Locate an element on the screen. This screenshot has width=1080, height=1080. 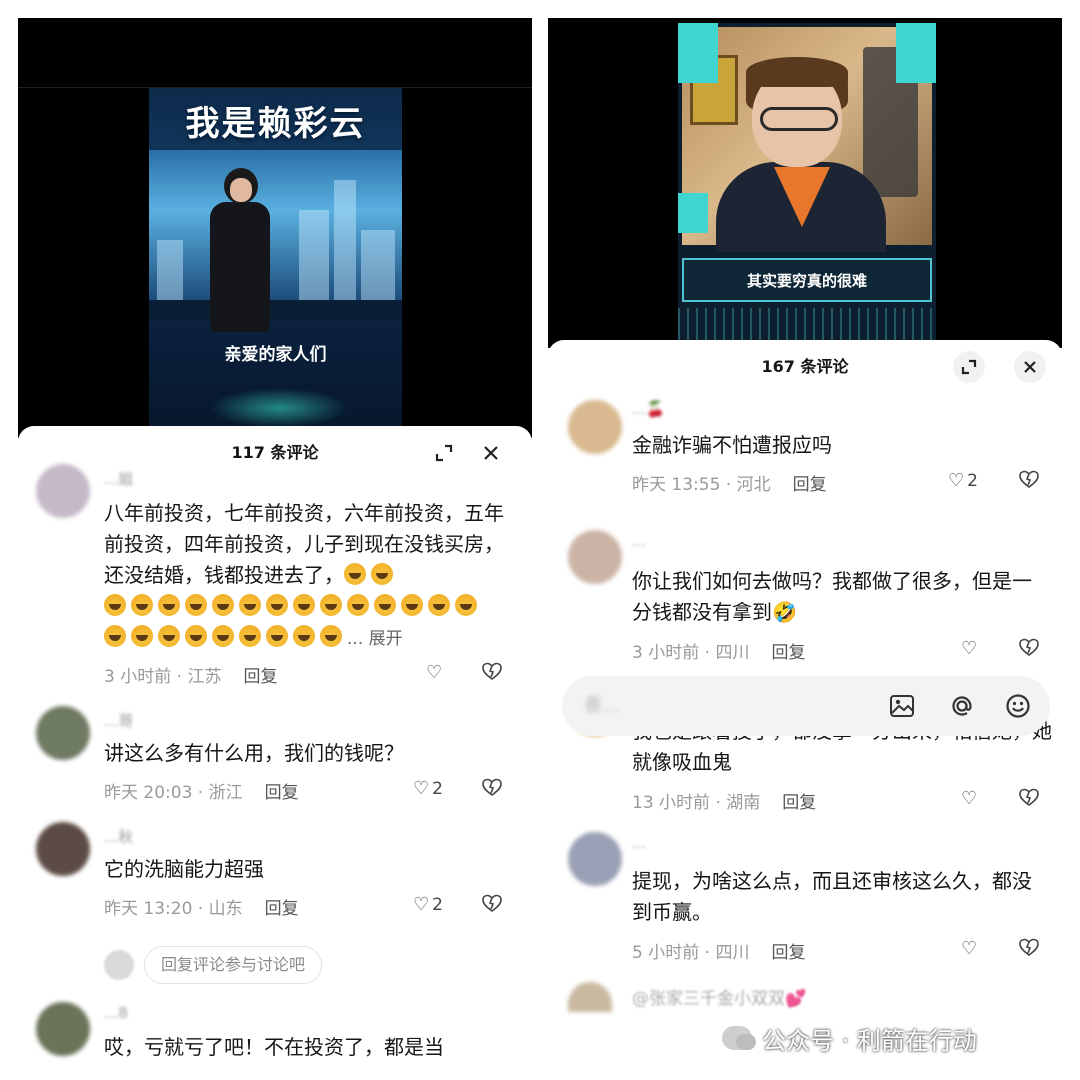
comment-time: 昨天 13:55 is located at coordinates (676, 485).